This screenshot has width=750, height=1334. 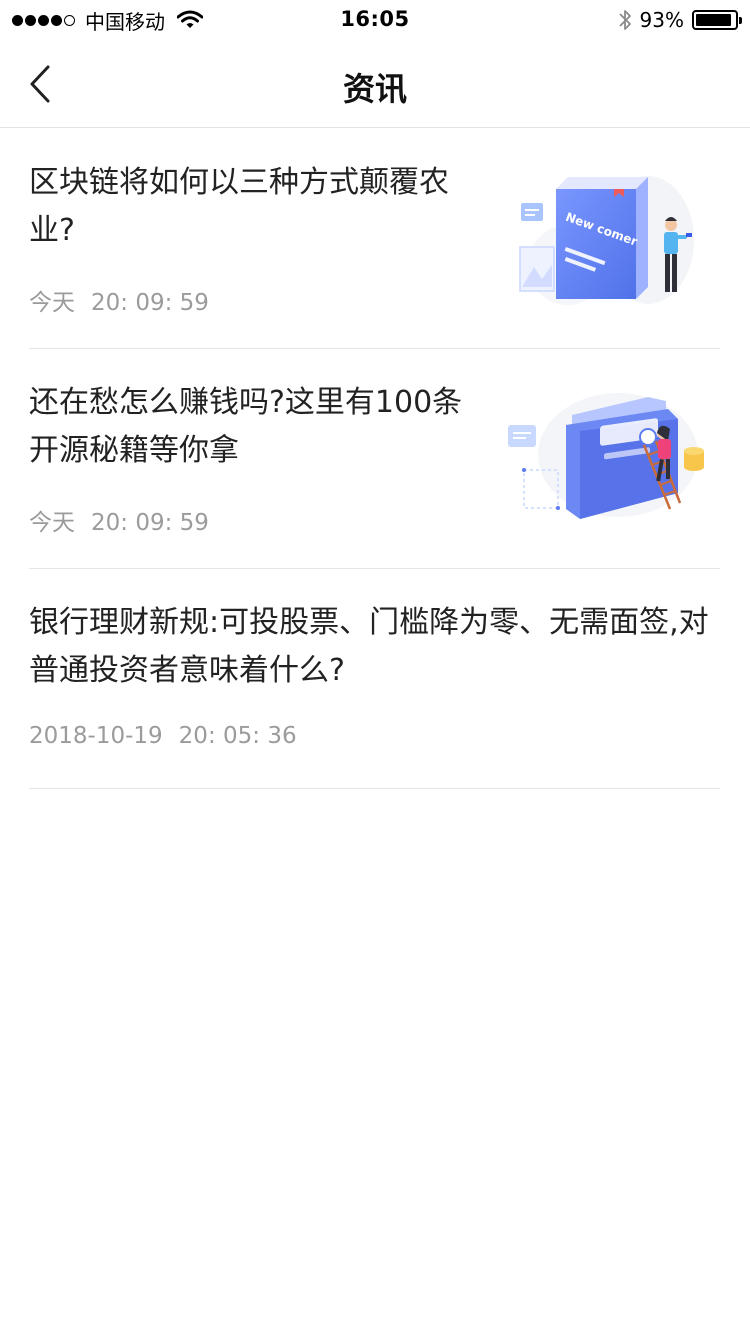 I want to click on status-right: 93%, so click(x=680, y=20).